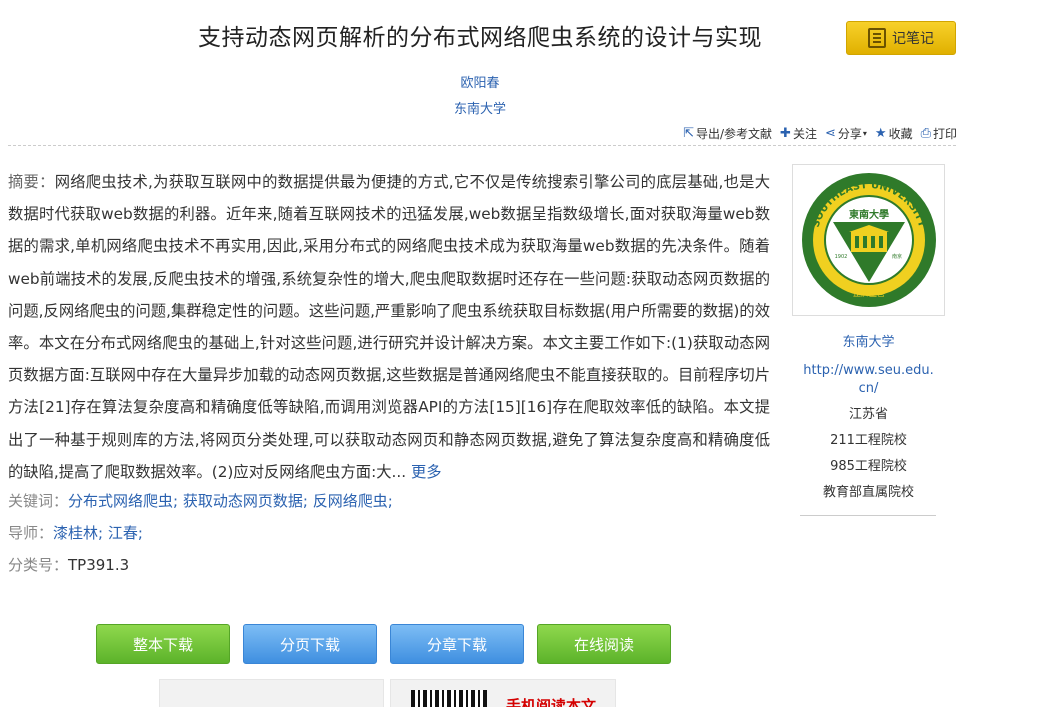  Describe the element at coordinates (482, 145) in the screenshot. I see `header-divider` at that location.